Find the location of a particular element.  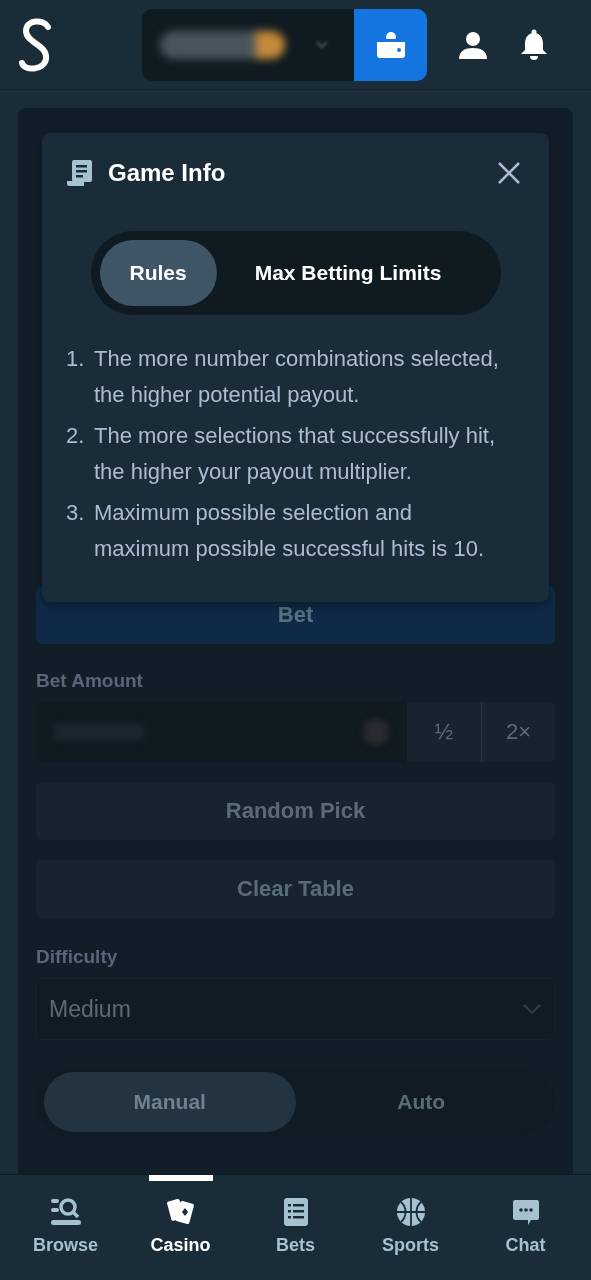

chat-icon is located at coordinates (525, 1212).